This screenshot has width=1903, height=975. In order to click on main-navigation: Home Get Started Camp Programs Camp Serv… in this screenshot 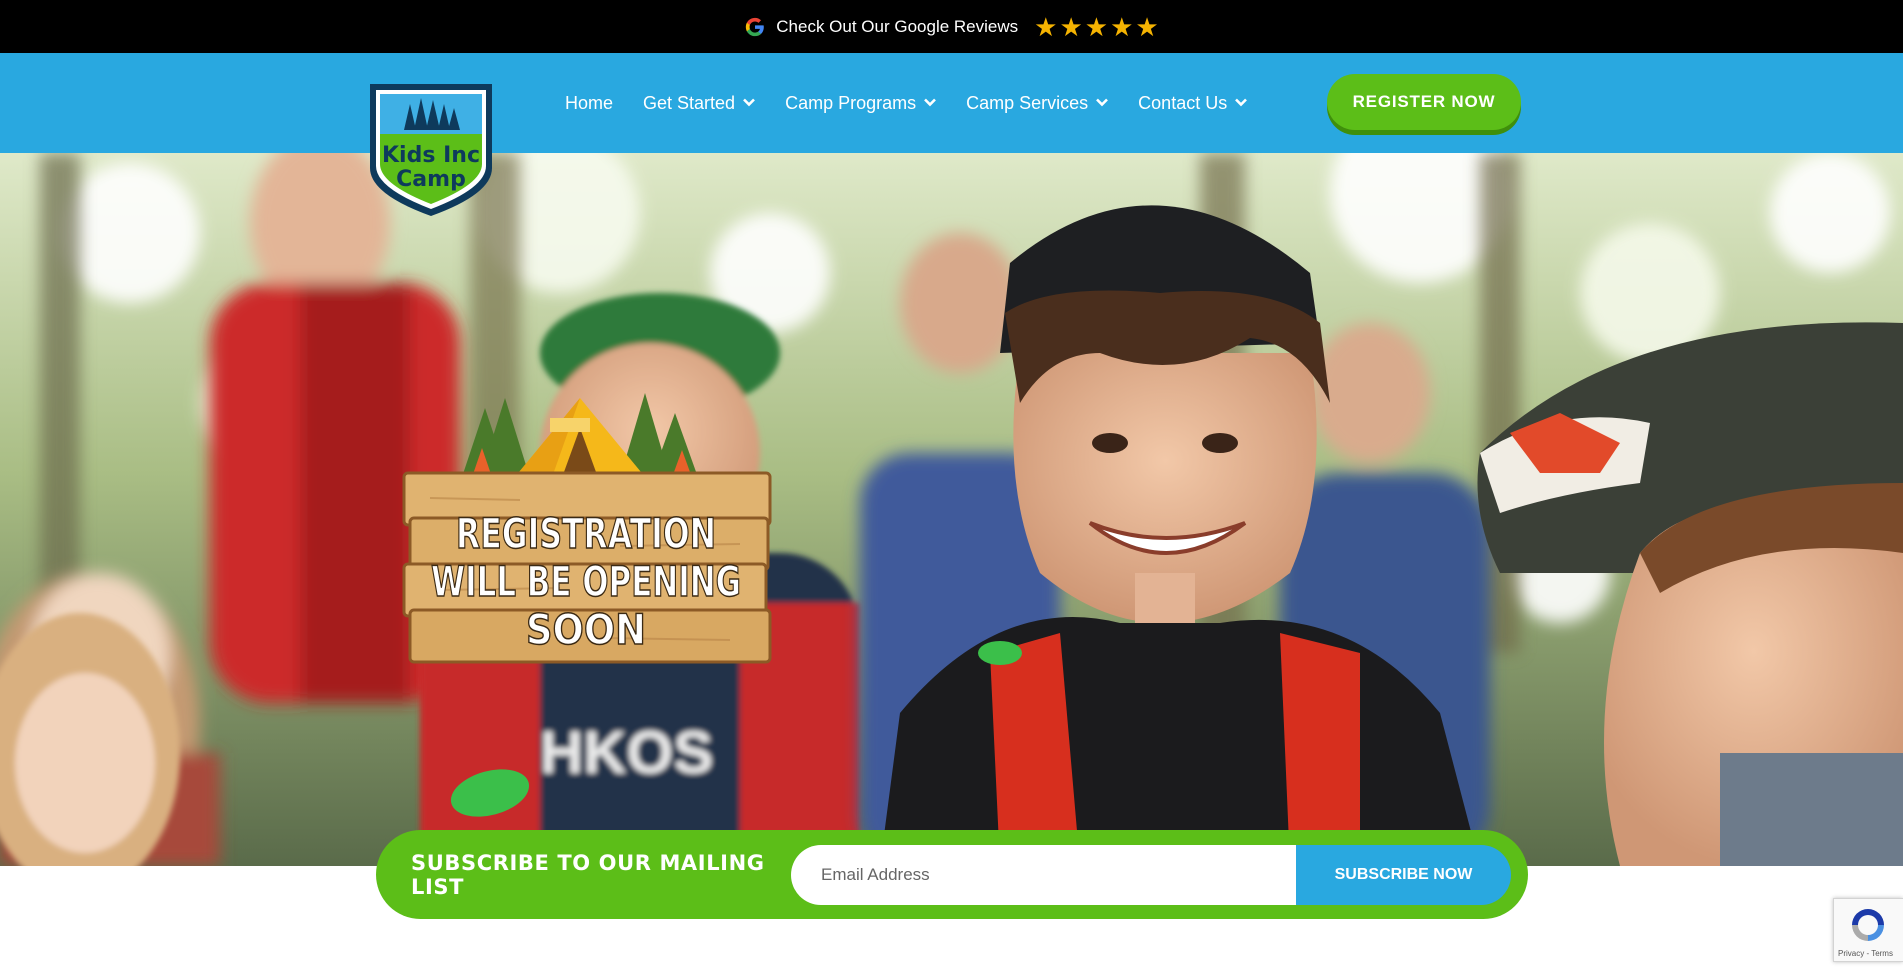, I will do `click(906, 103)`.